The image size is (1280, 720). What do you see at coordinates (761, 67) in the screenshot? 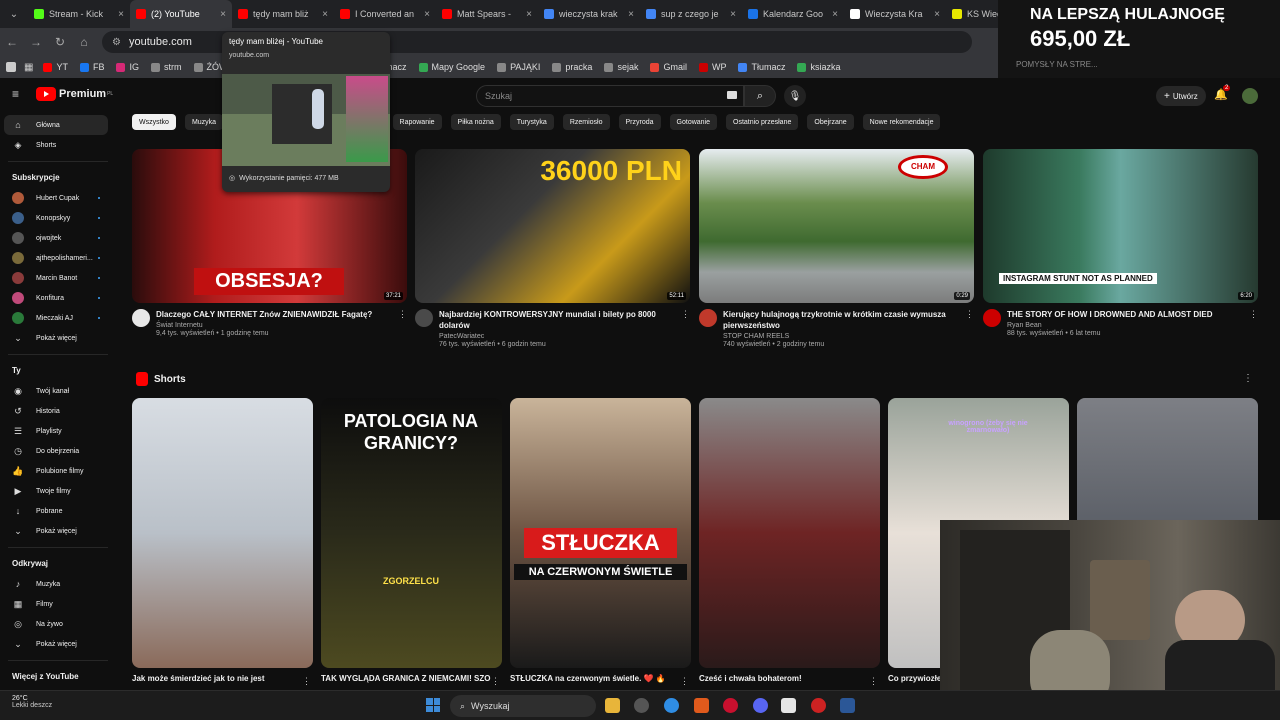
I see `bookmark-item: Tłumacz` at bounding box center [761, 67].